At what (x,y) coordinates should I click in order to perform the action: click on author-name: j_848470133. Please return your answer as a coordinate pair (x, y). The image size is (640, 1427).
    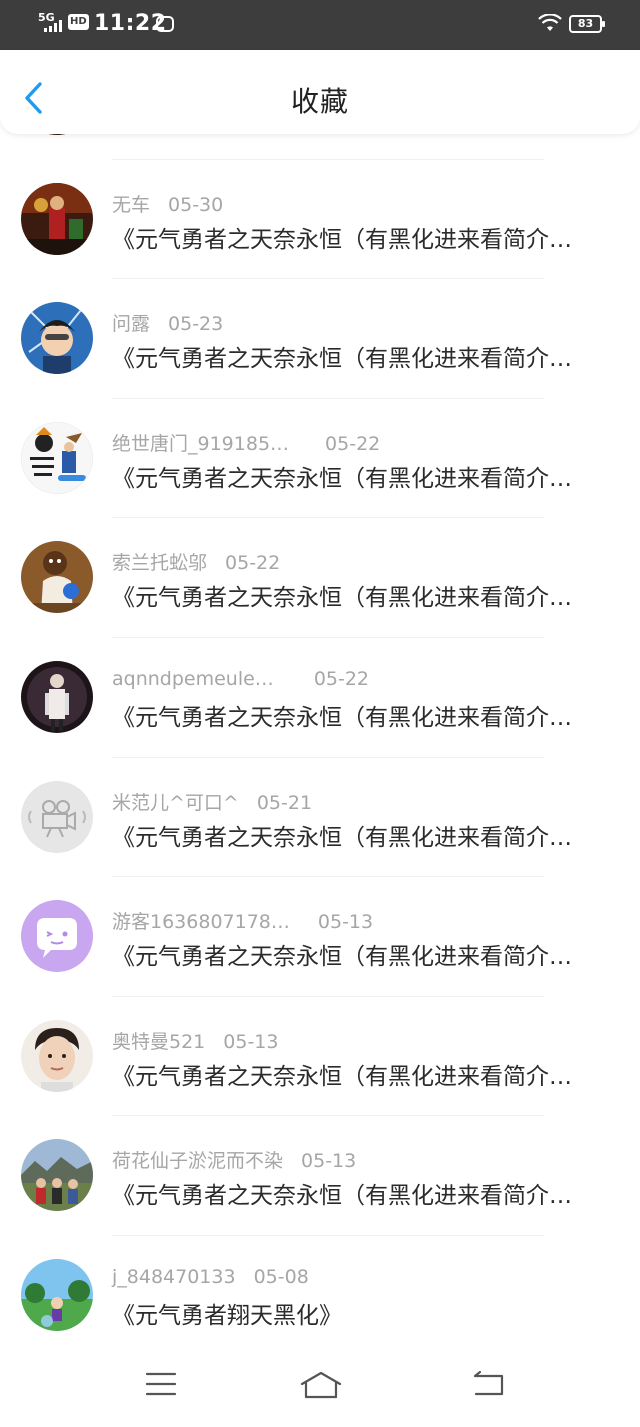
    Looking at the image, I should click on (174, 1276).